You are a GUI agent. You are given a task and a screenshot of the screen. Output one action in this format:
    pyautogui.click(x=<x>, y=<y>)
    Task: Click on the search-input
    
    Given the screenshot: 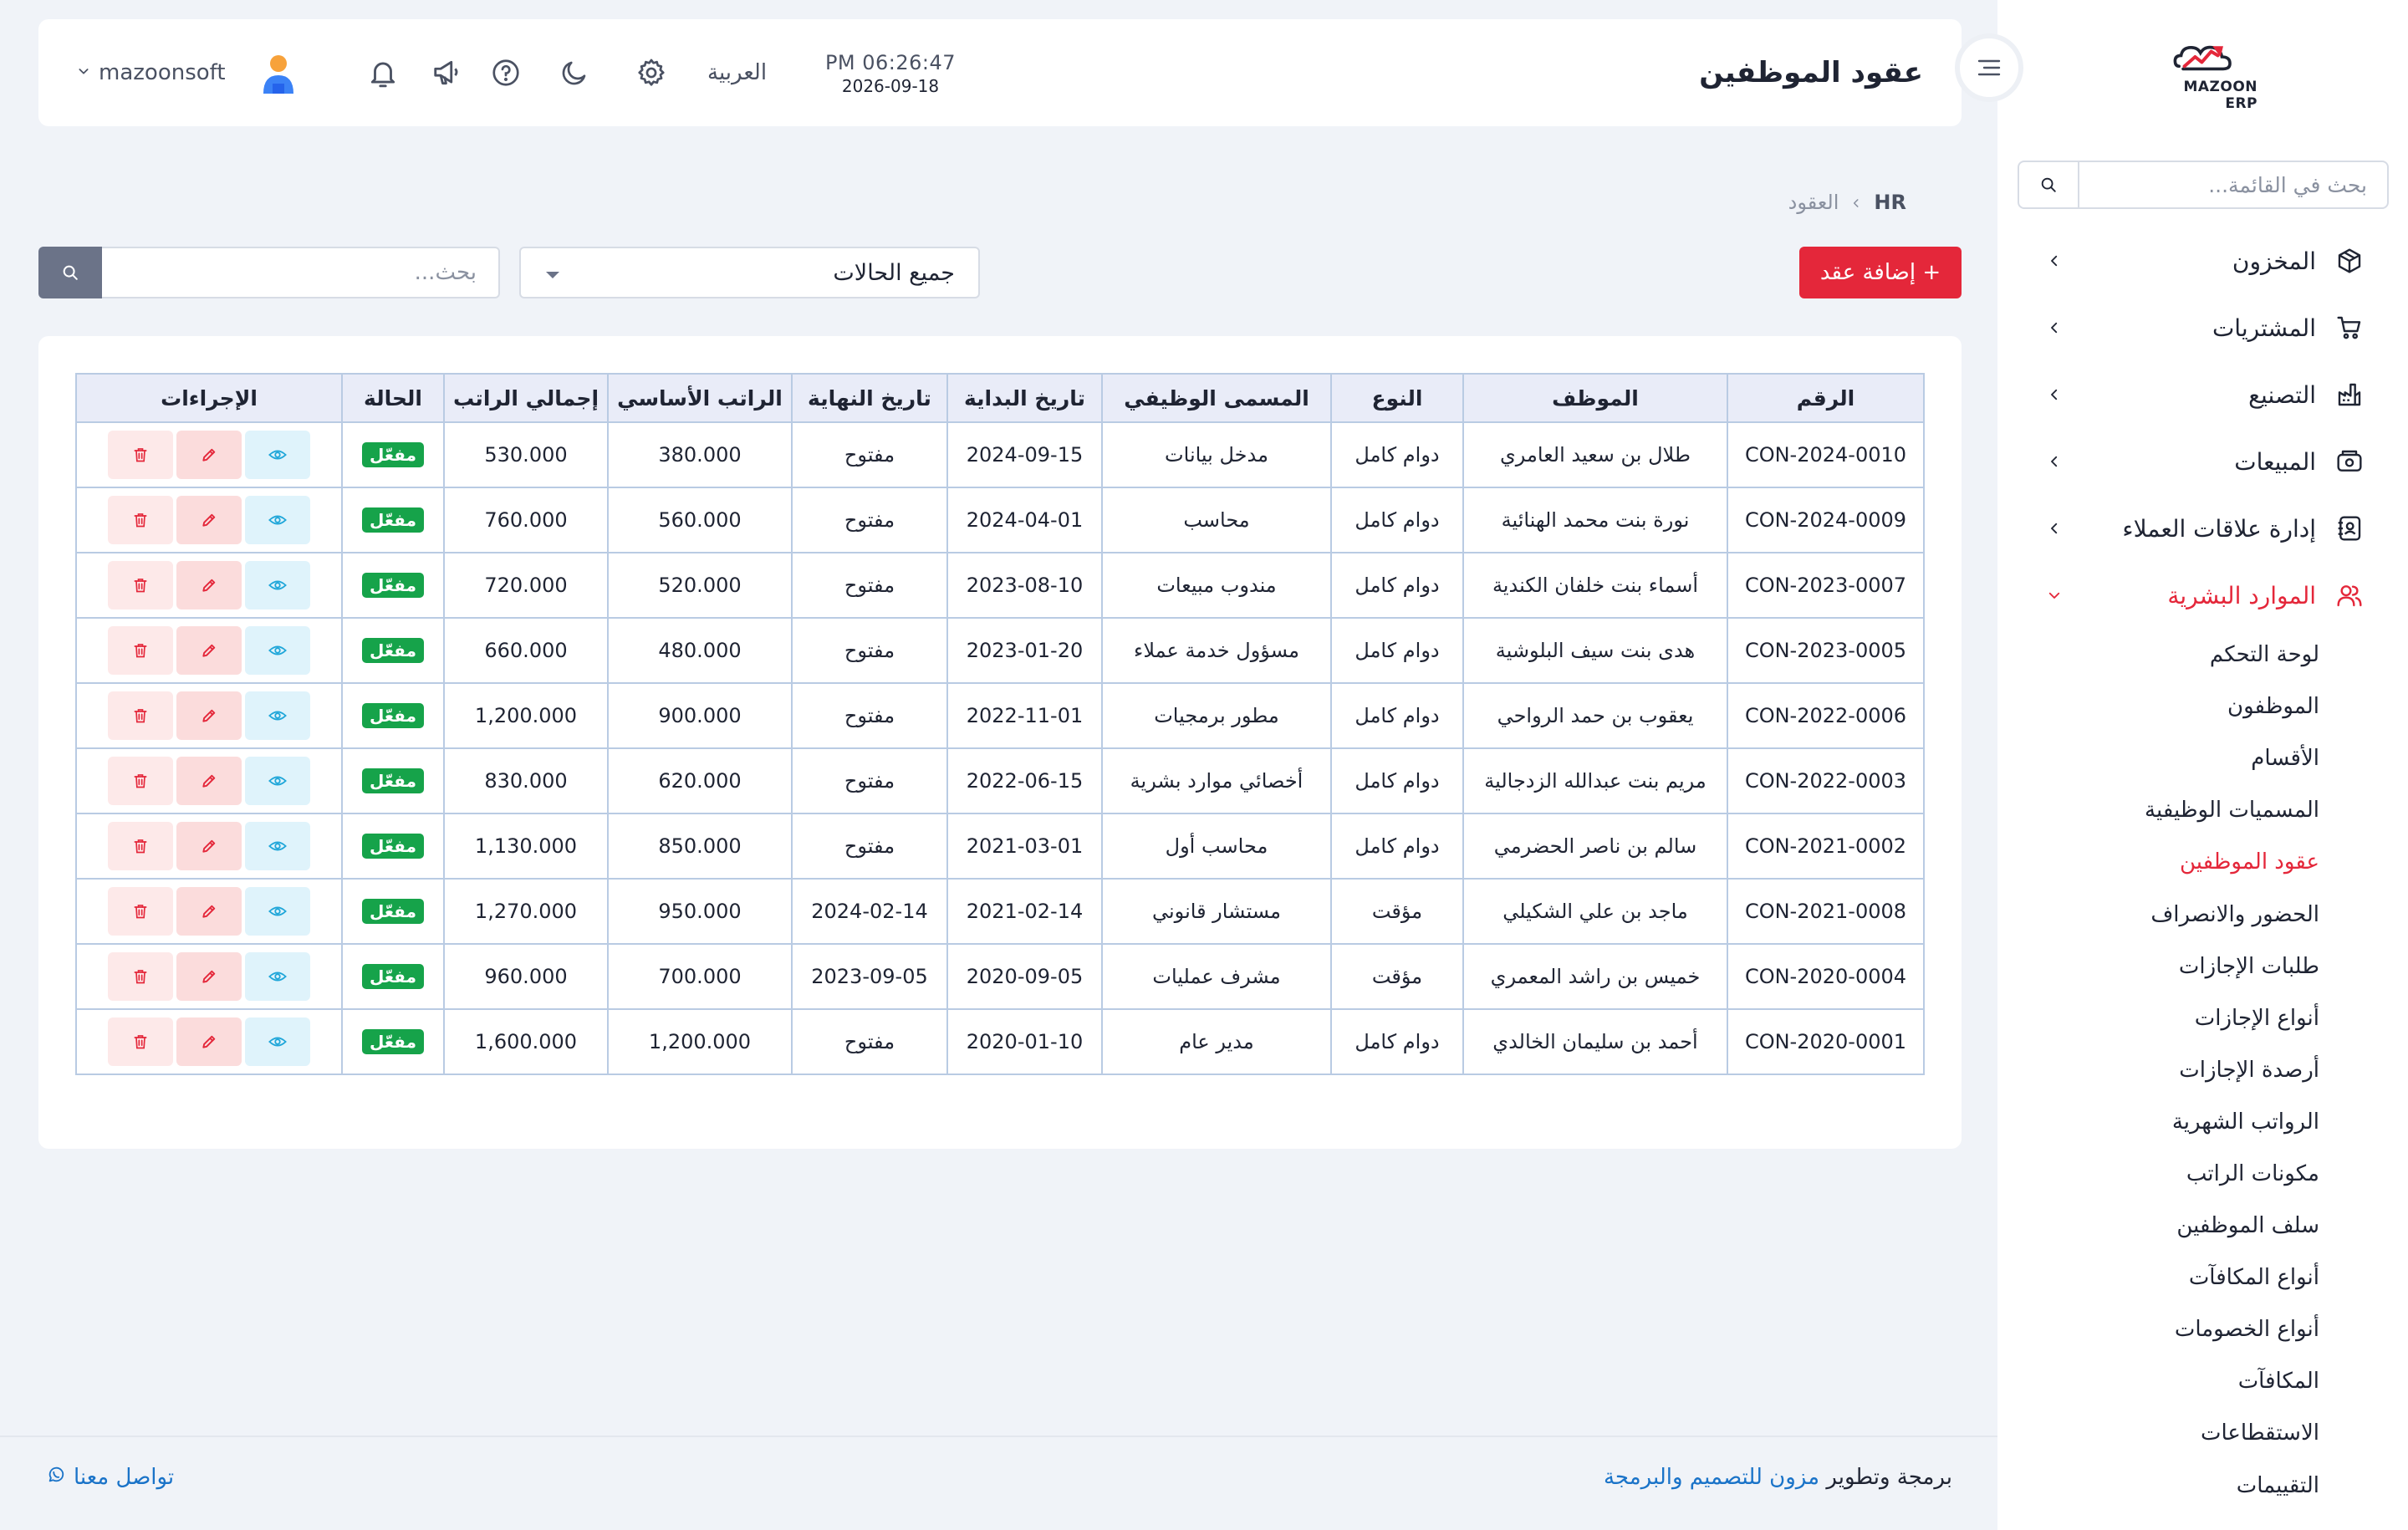 What is the action you would take?
    pyautogui.click(x=301, y=272)
    